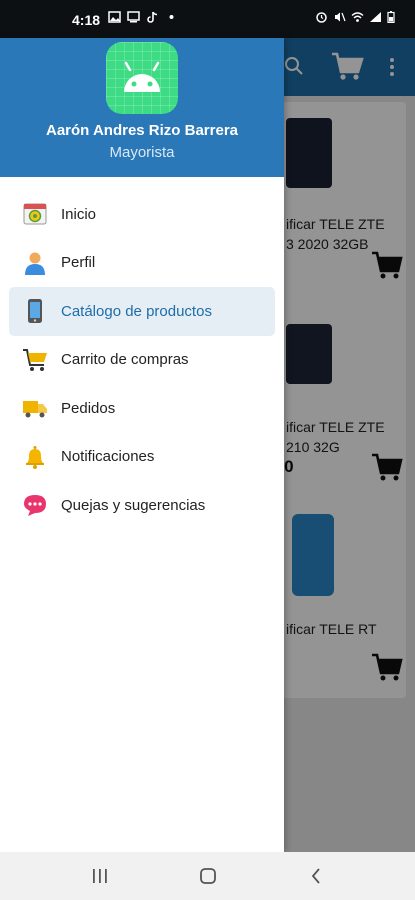 The image size is (415, 900). What do you see at coordinates (142, 152) in the screenshot?
I see `user-role: Mayorista` at bounding box center [142, 152].